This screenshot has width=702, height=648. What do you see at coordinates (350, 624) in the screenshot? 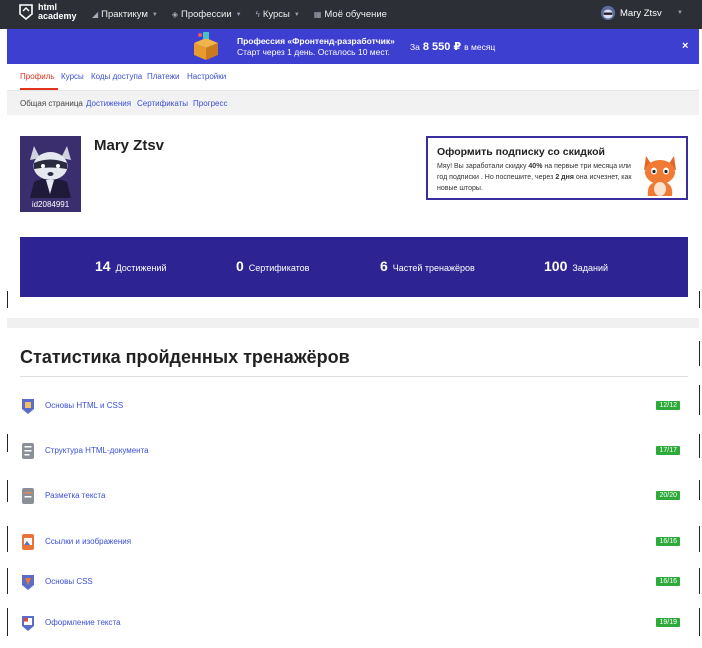
I see `trainer-row: Оформление текста 19/19` at bounding box center [350, 624].